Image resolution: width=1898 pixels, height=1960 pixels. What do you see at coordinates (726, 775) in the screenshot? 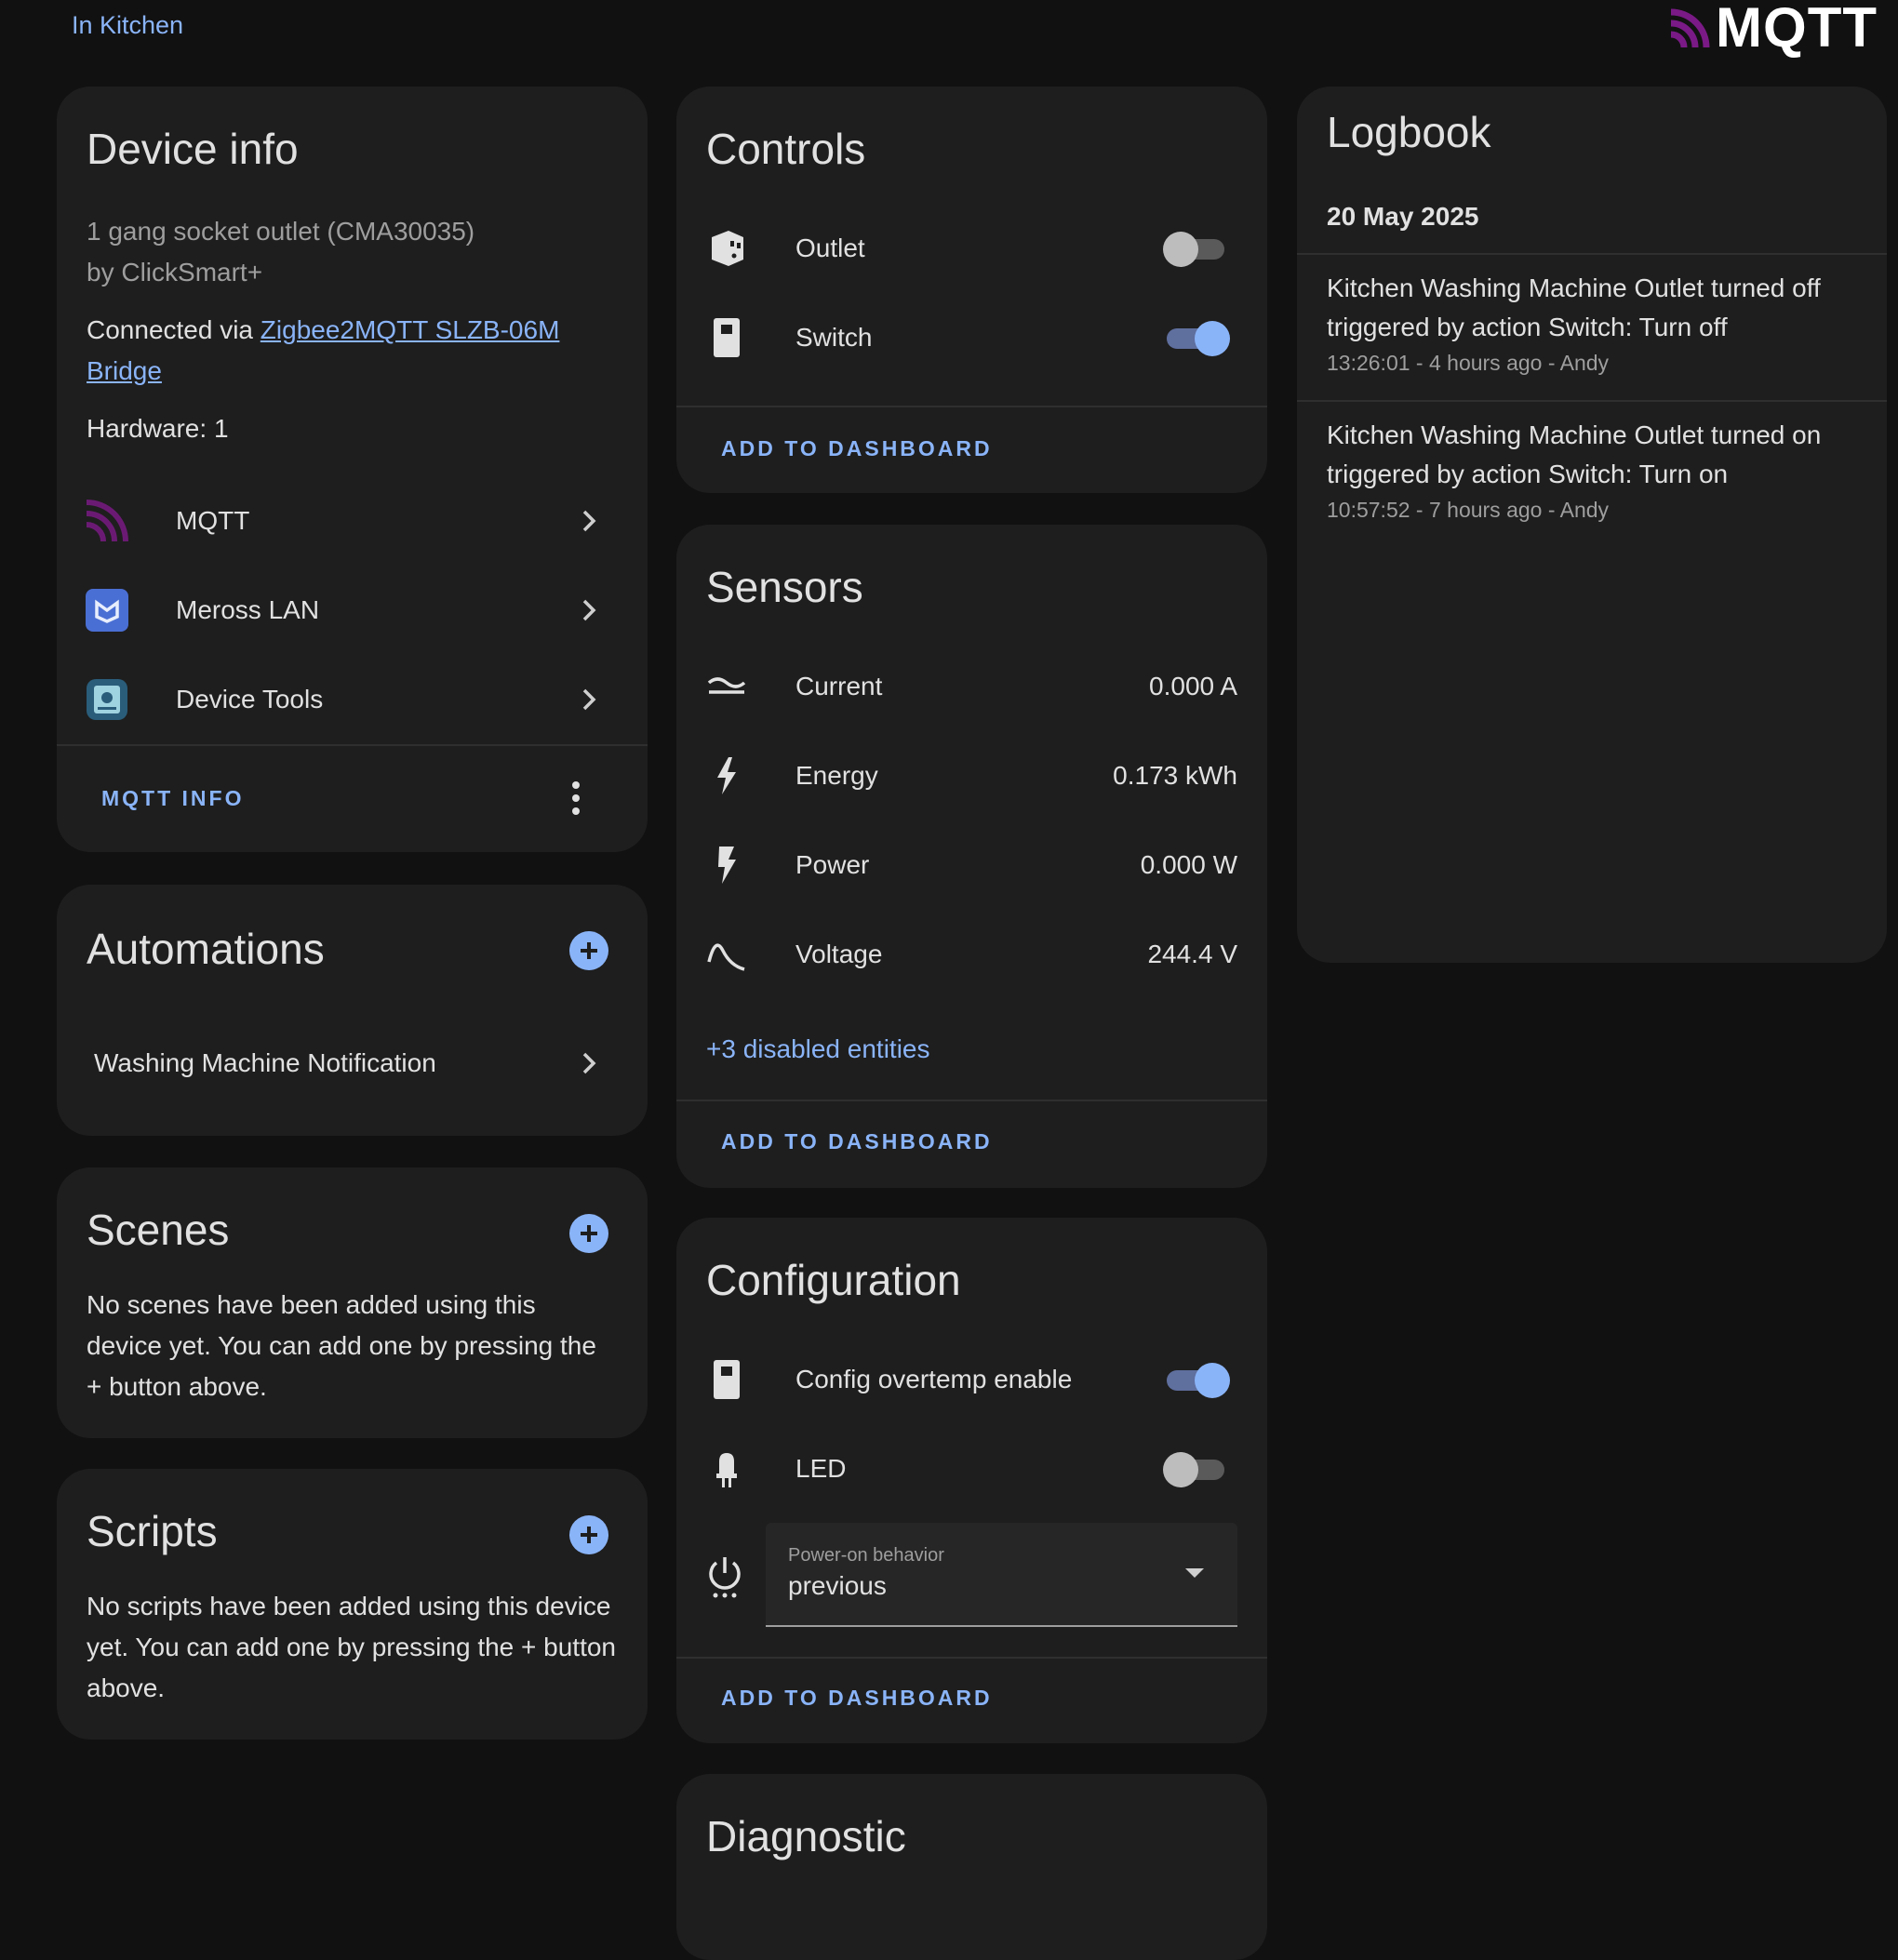
I see `lightning-bolt-icon` at bounding box center [726, 775].